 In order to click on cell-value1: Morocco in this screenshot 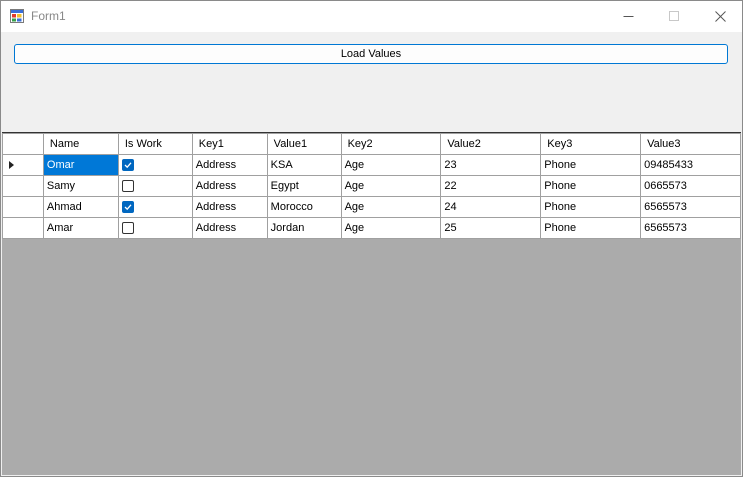, I will do `click(304, 207)`.